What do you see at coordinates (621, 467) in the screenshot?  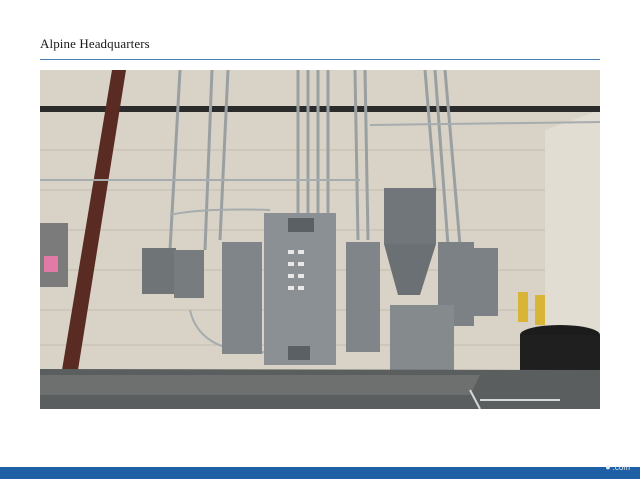 I see `footer-logo-text: .com` at bounding box center [621, 467].